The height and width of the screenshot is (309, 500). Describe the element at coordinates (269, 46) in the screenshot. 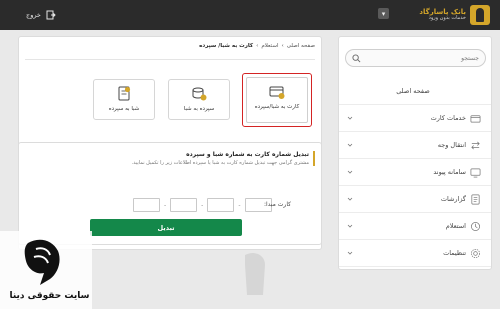

I see `breadcrumb-inquiry: استعلام` at that location.